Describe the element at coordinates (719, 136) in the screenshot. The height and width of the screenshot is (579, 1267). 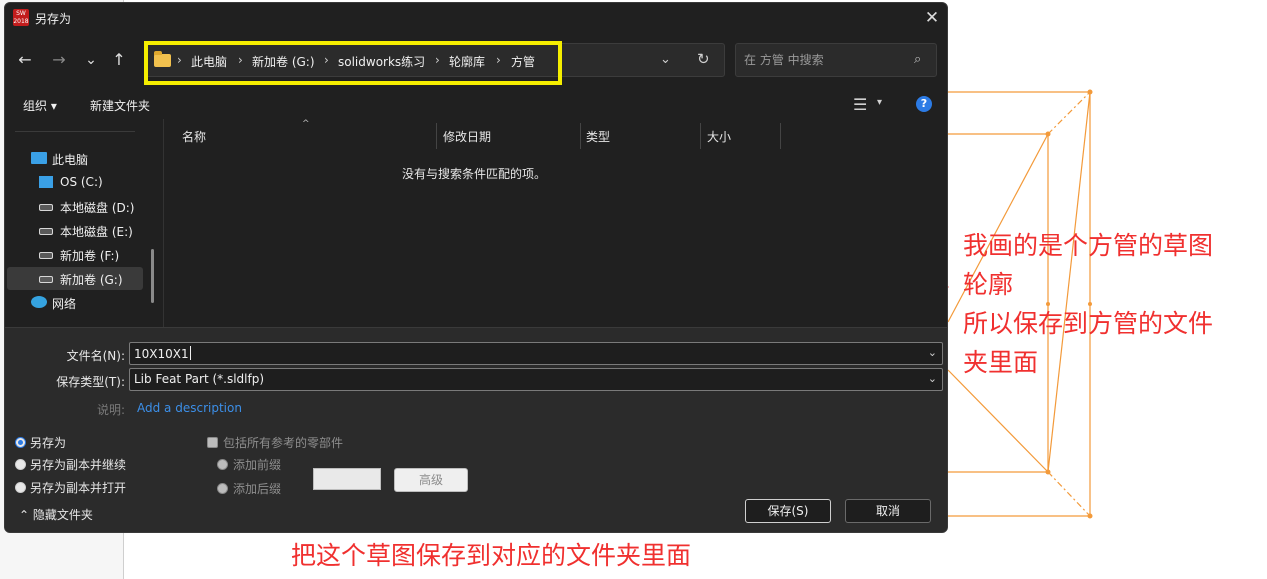
I see `column-header-size: 大小` at that location.